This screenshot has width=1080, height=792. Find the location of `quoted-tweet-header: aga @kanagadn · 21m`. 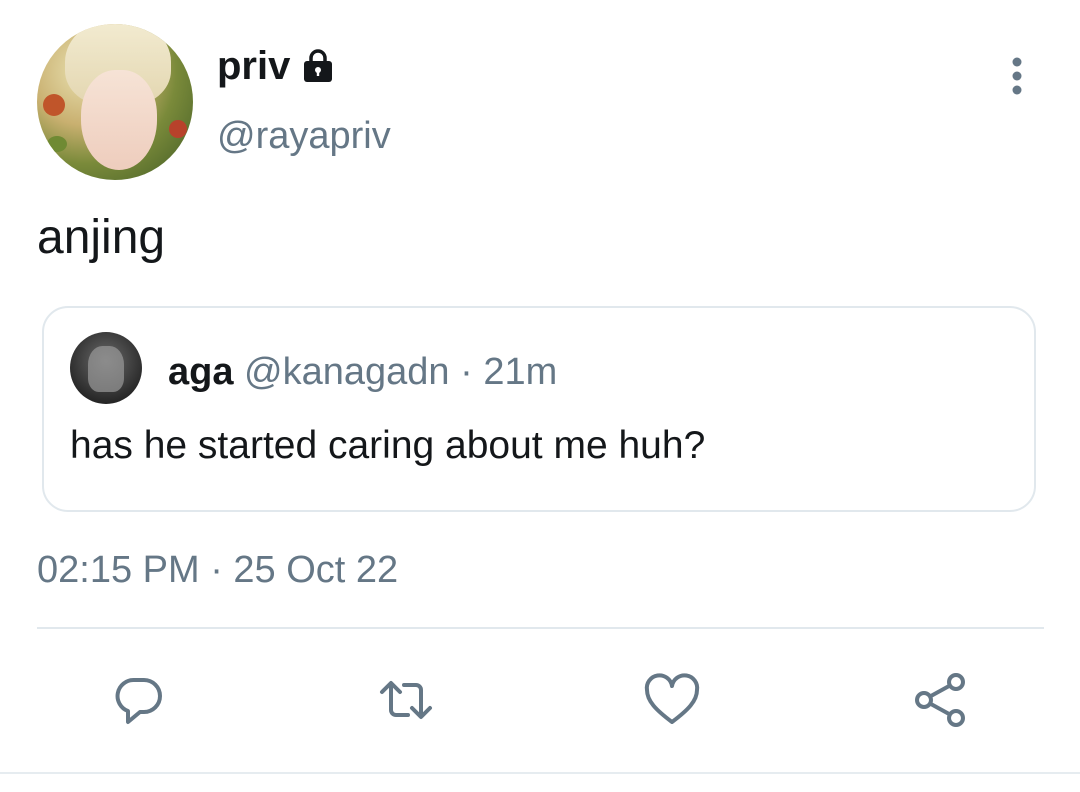

quoted-tweet-header: aga @kanagadn · 21m is located at coordinates (362, 372).